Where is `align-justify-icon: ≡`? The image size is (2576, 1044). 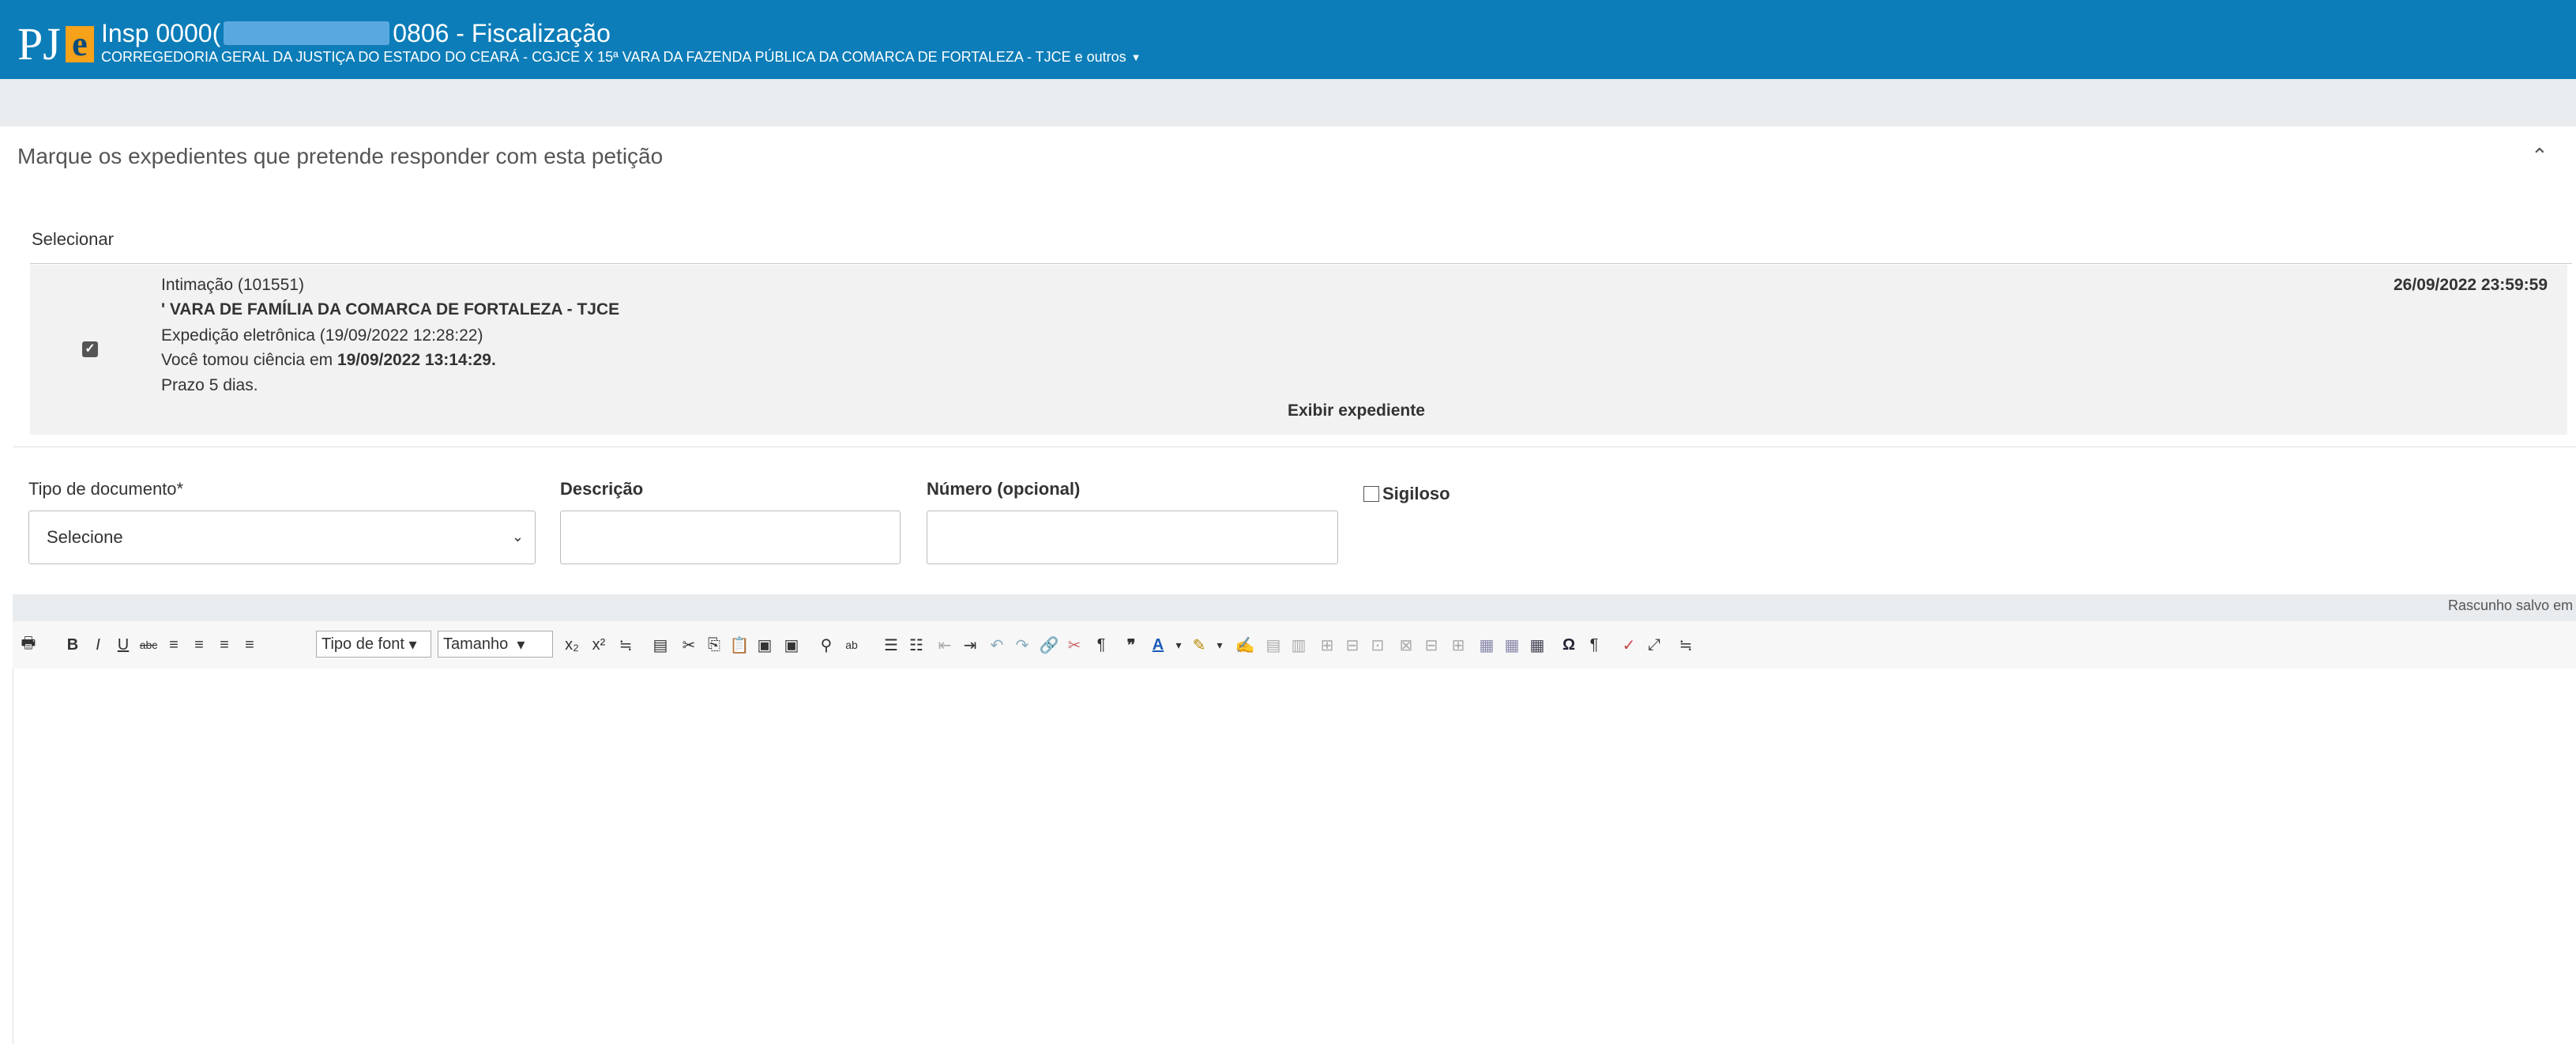
align-justify-icon: ≡ is located at coordinates (250, 645).